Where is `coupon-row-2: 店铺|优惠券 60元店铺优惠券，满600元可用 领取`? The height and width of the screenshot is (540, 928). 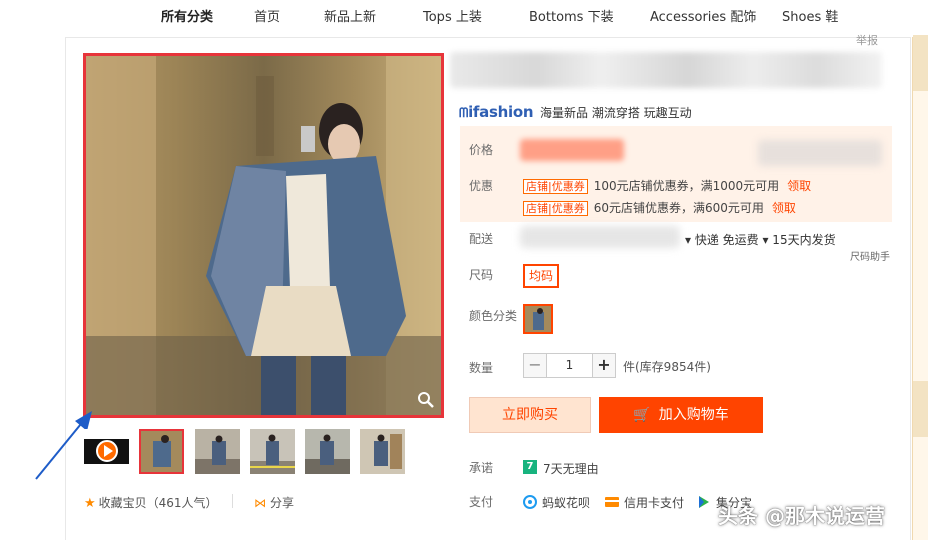 coupon-row-2: 店铺|优惠券 60元店铺优惠券，满600元可用 领取 is located at coordinates (659, 207).